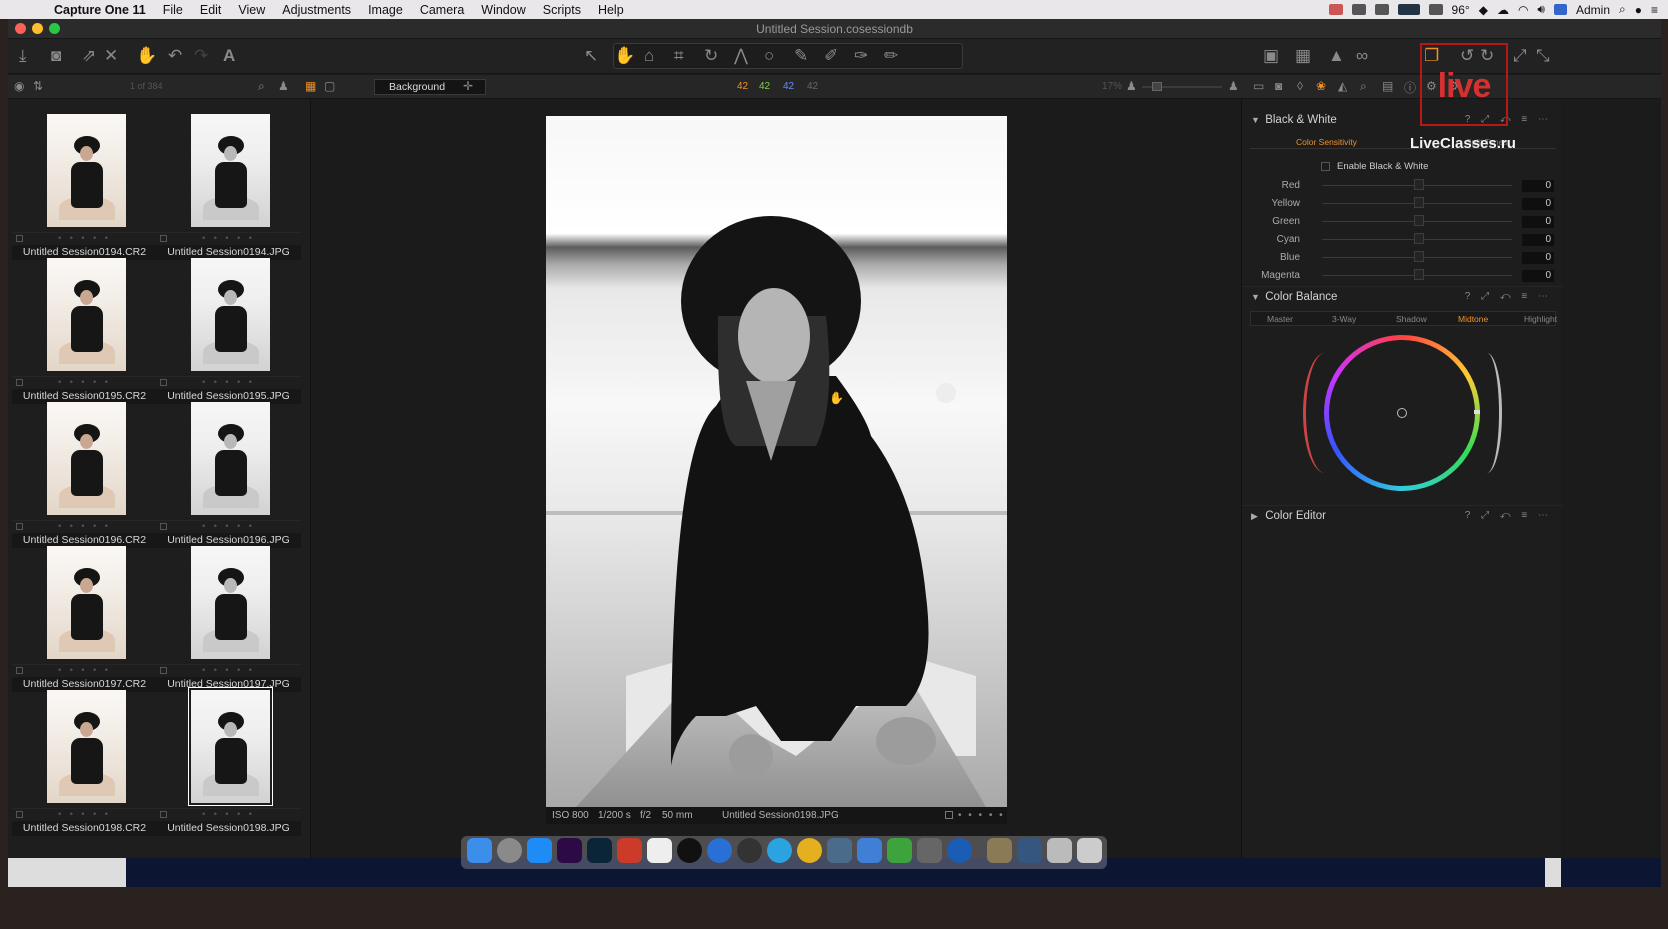  Describe the element at coordinates (1258, 86) in the screenshot. I see `tool-tab-library-icon: ▭` at that location.